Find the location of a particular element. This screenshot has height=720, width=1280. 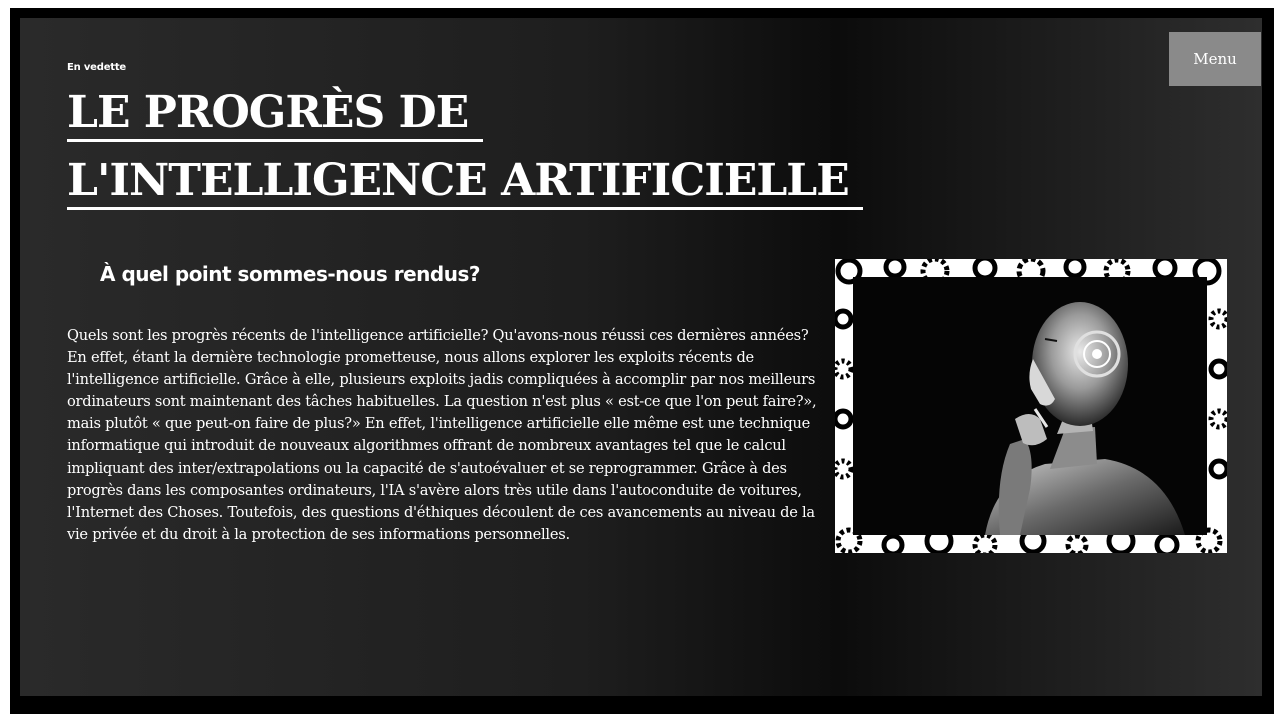

menu-button: Menu is located at coordinates (1215, 59).